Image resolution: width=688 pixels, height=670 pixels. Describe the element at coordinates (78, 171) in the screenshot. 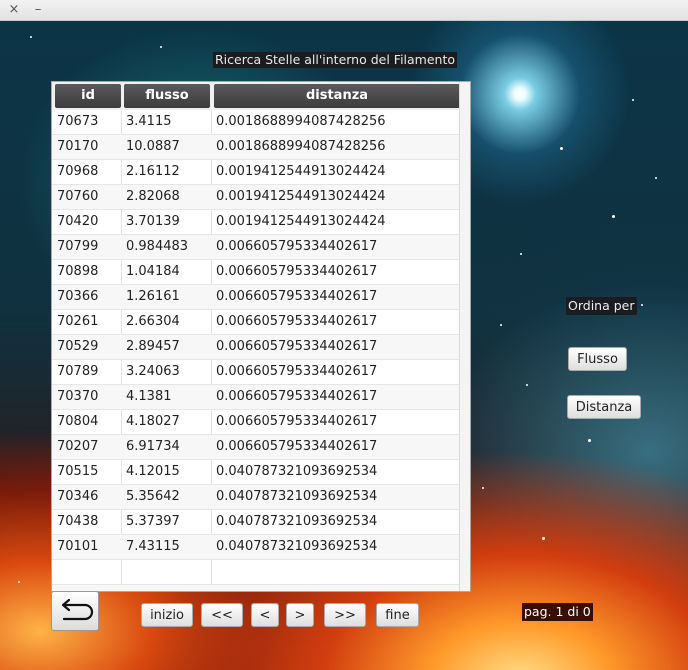

I see `cell-id: 70968` at that location.